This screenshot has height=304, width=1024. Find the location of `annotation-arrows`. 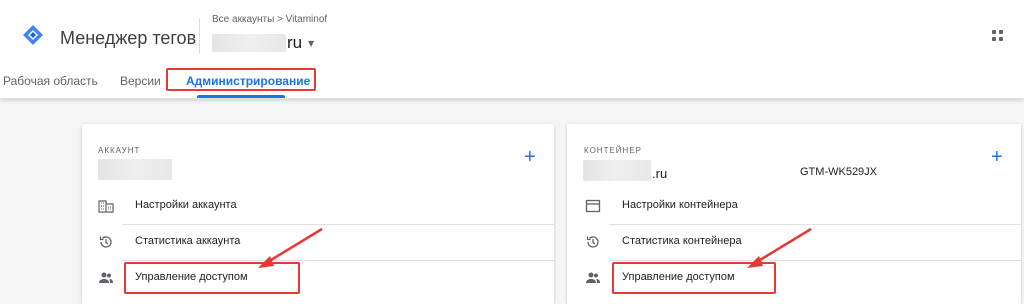

annotation-arrows is located at coordinates (535, 247).